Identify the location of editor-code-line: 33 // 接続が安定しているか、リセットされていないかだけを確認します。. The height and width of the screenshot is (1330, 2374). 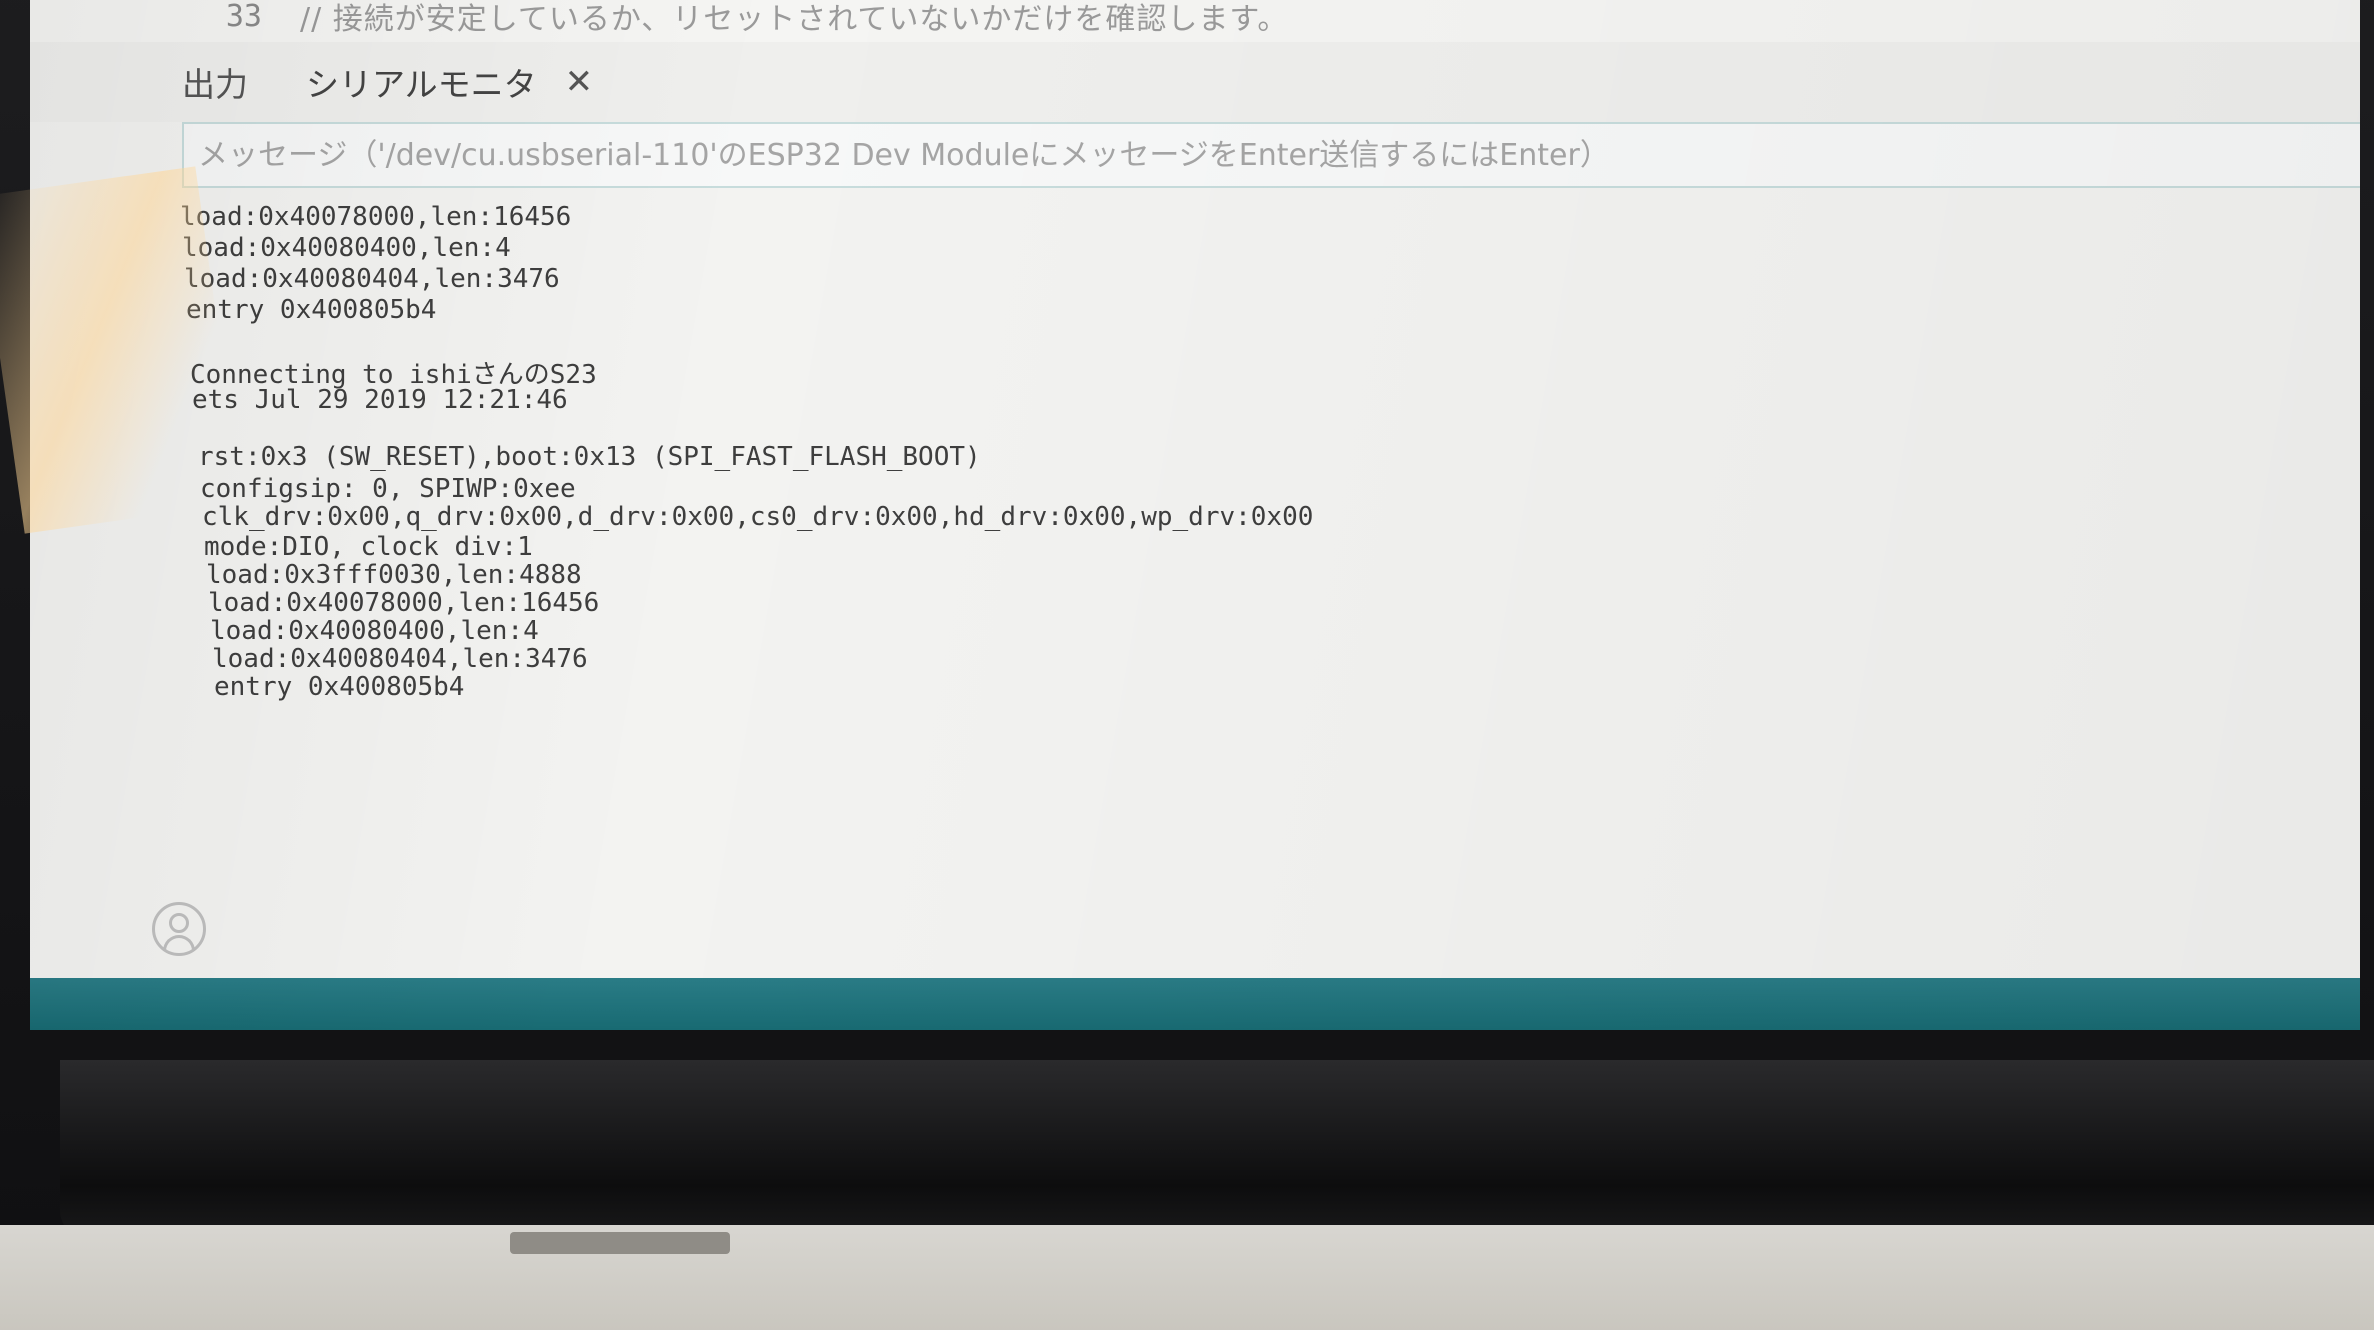
(1195, 21).